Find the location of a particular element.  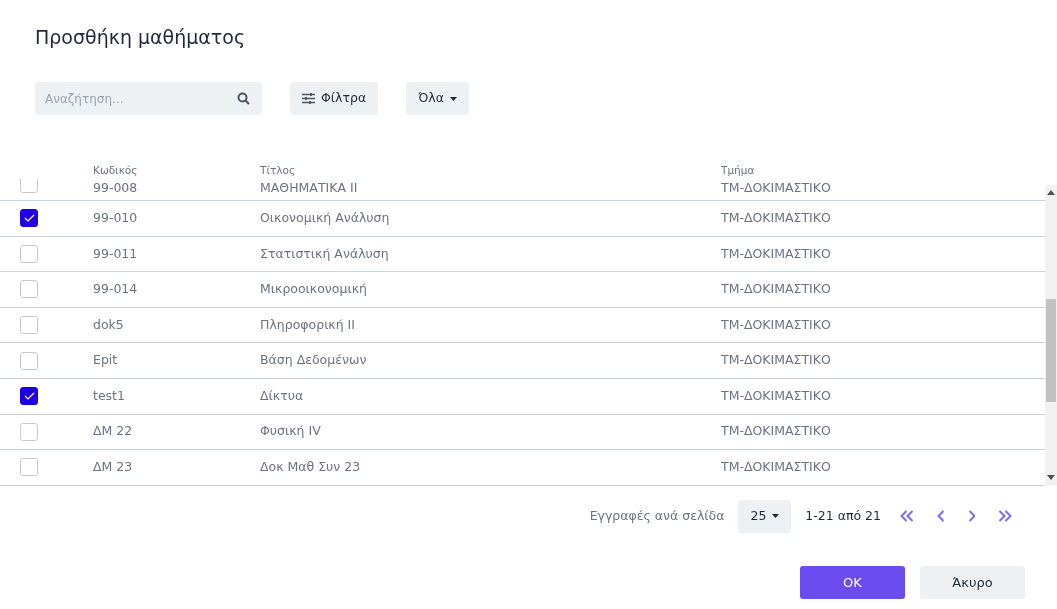

table-cell: ΔΜ 22 is located at coordinates (113, 431).